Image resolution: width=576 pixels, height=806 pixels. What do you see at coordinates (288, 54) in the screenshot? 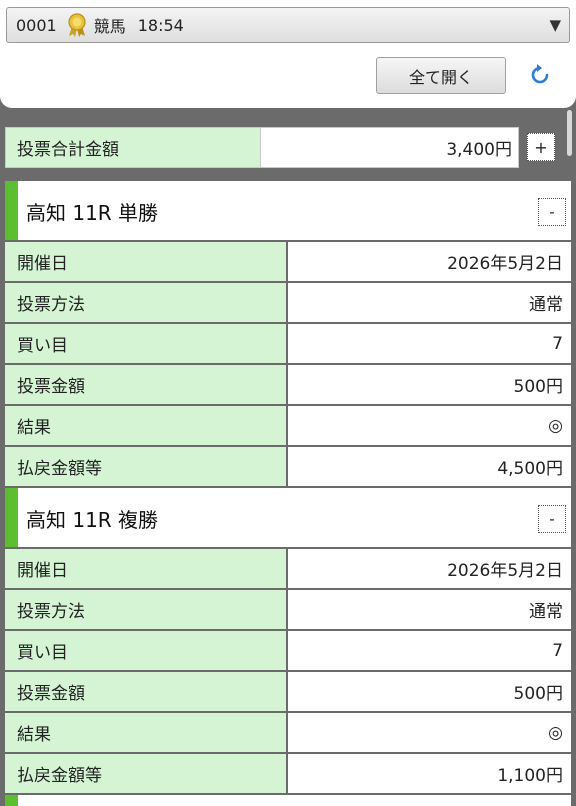
I see `top-toolbar: 0001 競馬 18:54 ▼ 全て開く` at bounding box center [288, 54].